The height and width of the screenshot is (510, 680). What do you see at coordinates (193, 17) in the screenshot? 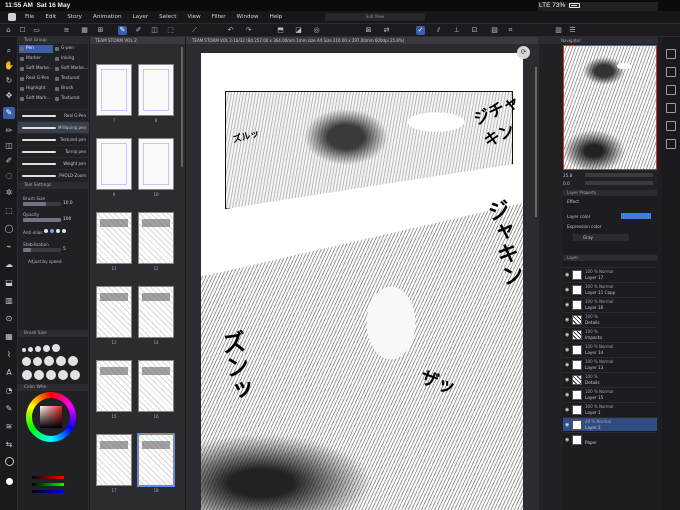
I see `menu-view: View` at bounding box center [193, 17].